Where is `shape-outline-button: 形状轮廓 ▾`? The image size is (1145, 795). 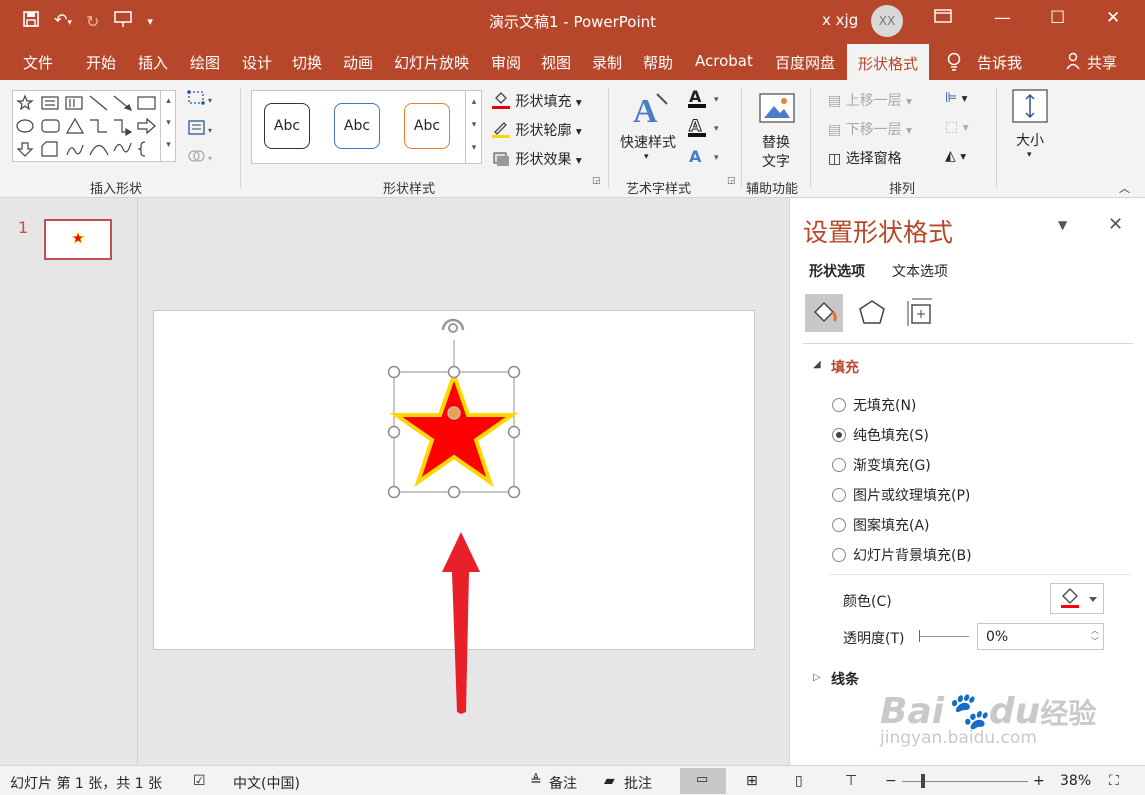
shape-outline-button: 形状轮廓 ▾ is located at coordinates (536, 129).